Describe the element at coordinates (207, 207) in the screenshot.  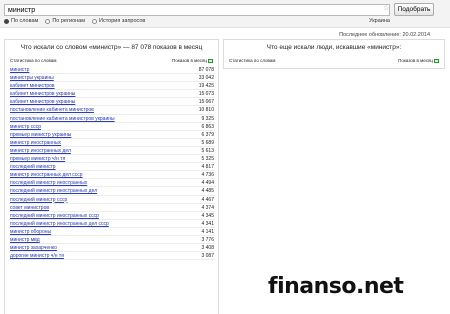
I see `shows-count: 4 374` at that location.